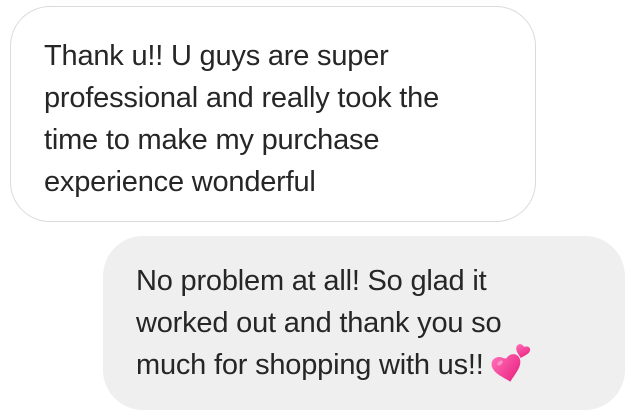 The image size is (641, 416). Describe the element at coordinates (510, 363) in the screenshot. I see `two-hearts-icon` at that location.